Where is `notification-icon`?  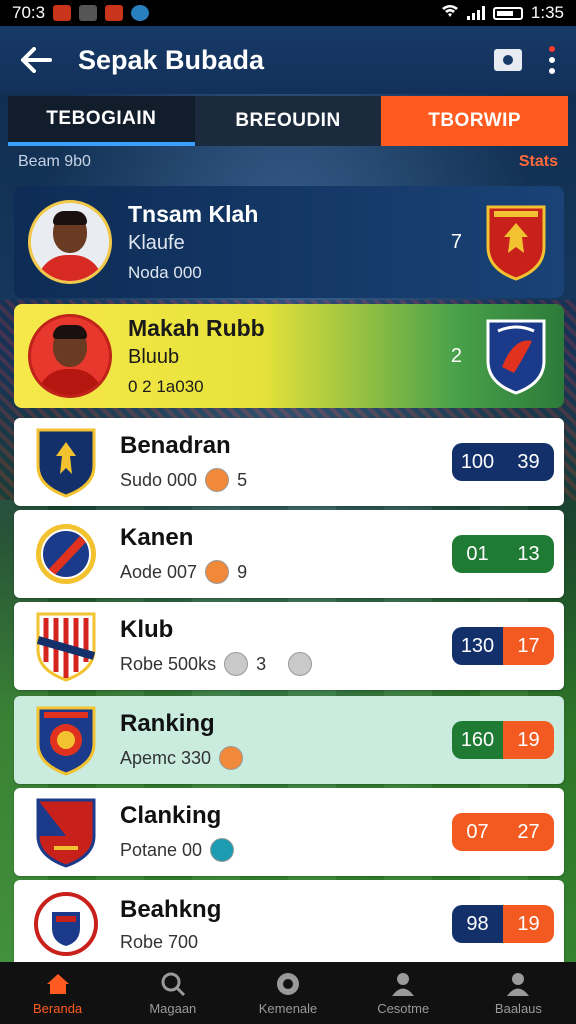 notification-icon is located at coordinates (62, 13).